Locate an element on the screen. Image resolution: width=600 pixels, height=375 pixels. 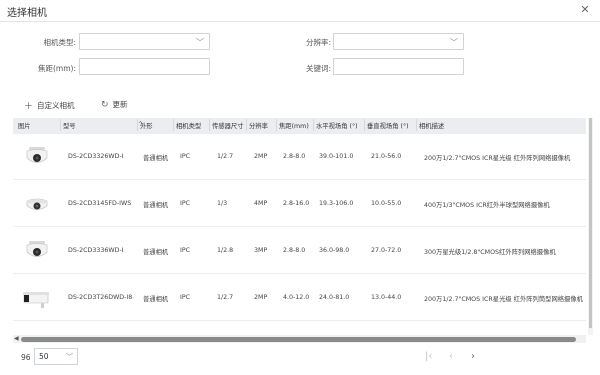
previous-page-icon: ‹ is located at coordinates (451, 356).